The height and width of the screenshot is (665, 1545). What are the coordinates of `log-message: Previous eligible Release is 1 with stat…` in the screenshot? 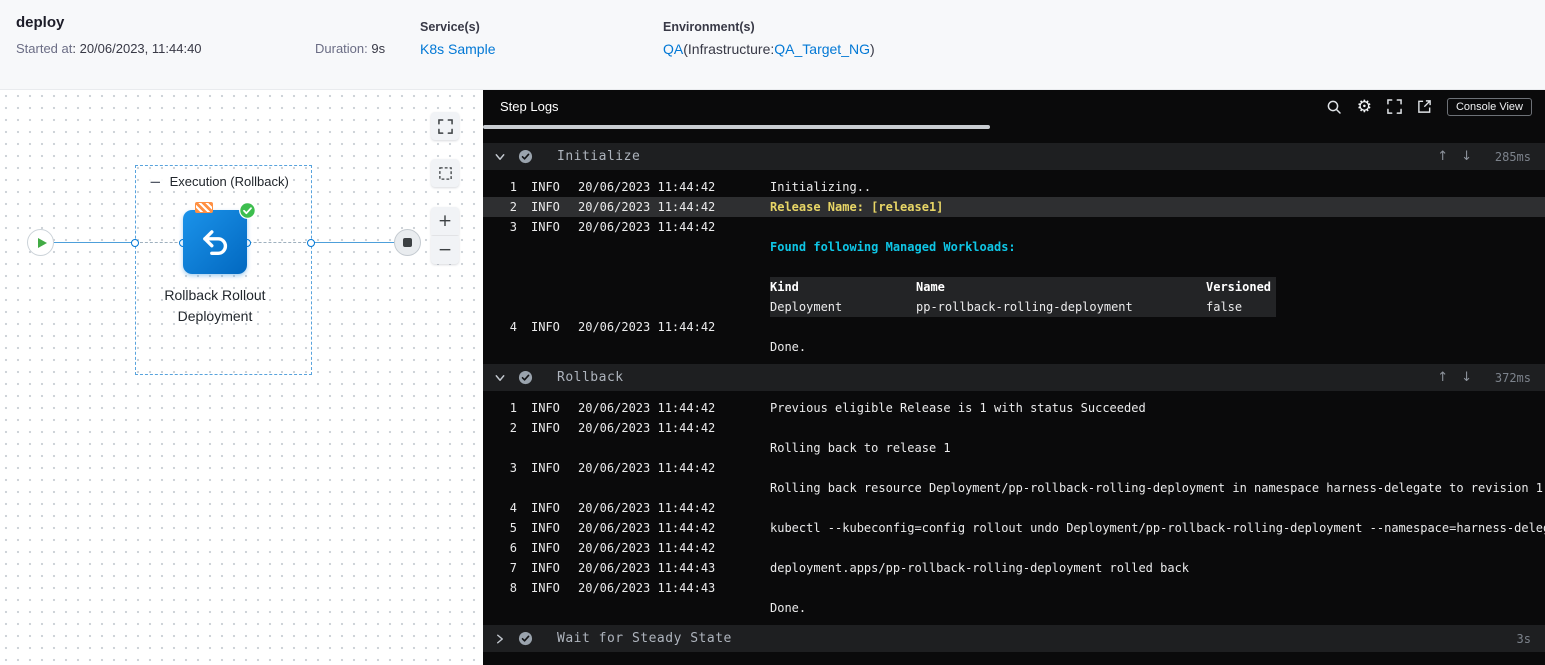 It's located at (958, 408).